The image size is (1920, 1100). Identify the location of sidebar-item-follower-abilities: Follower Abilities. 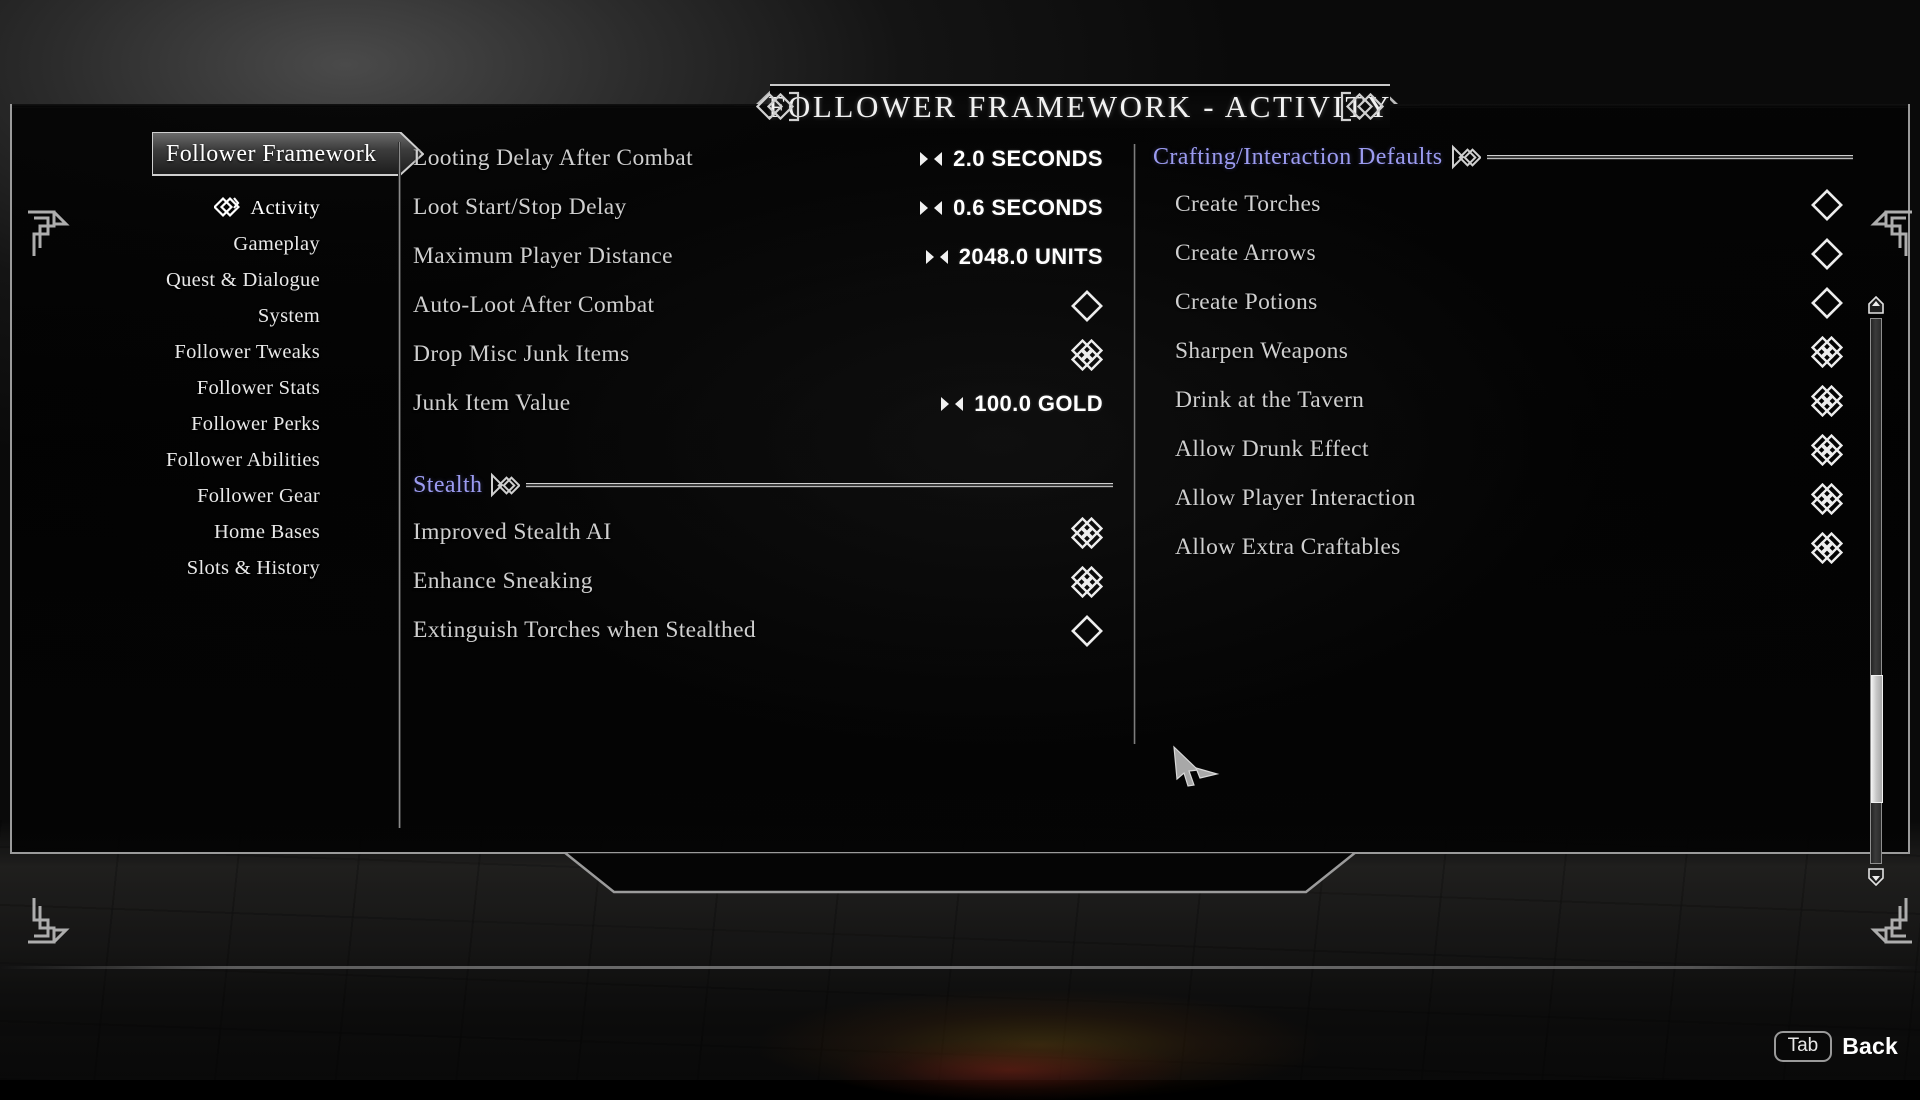
(166, 460).